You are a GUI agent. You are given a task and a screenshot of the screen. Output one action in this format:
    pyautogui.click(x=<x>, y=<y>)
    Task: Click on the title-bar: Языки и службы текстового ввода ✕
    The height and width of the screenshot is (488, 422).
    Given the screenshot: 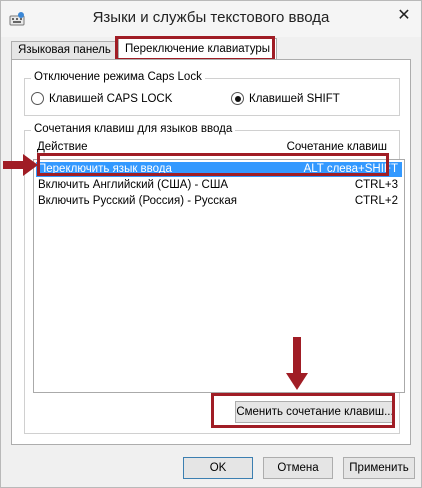 What is the action you would take?
    pyautogui.click(x=211, y=19)
    